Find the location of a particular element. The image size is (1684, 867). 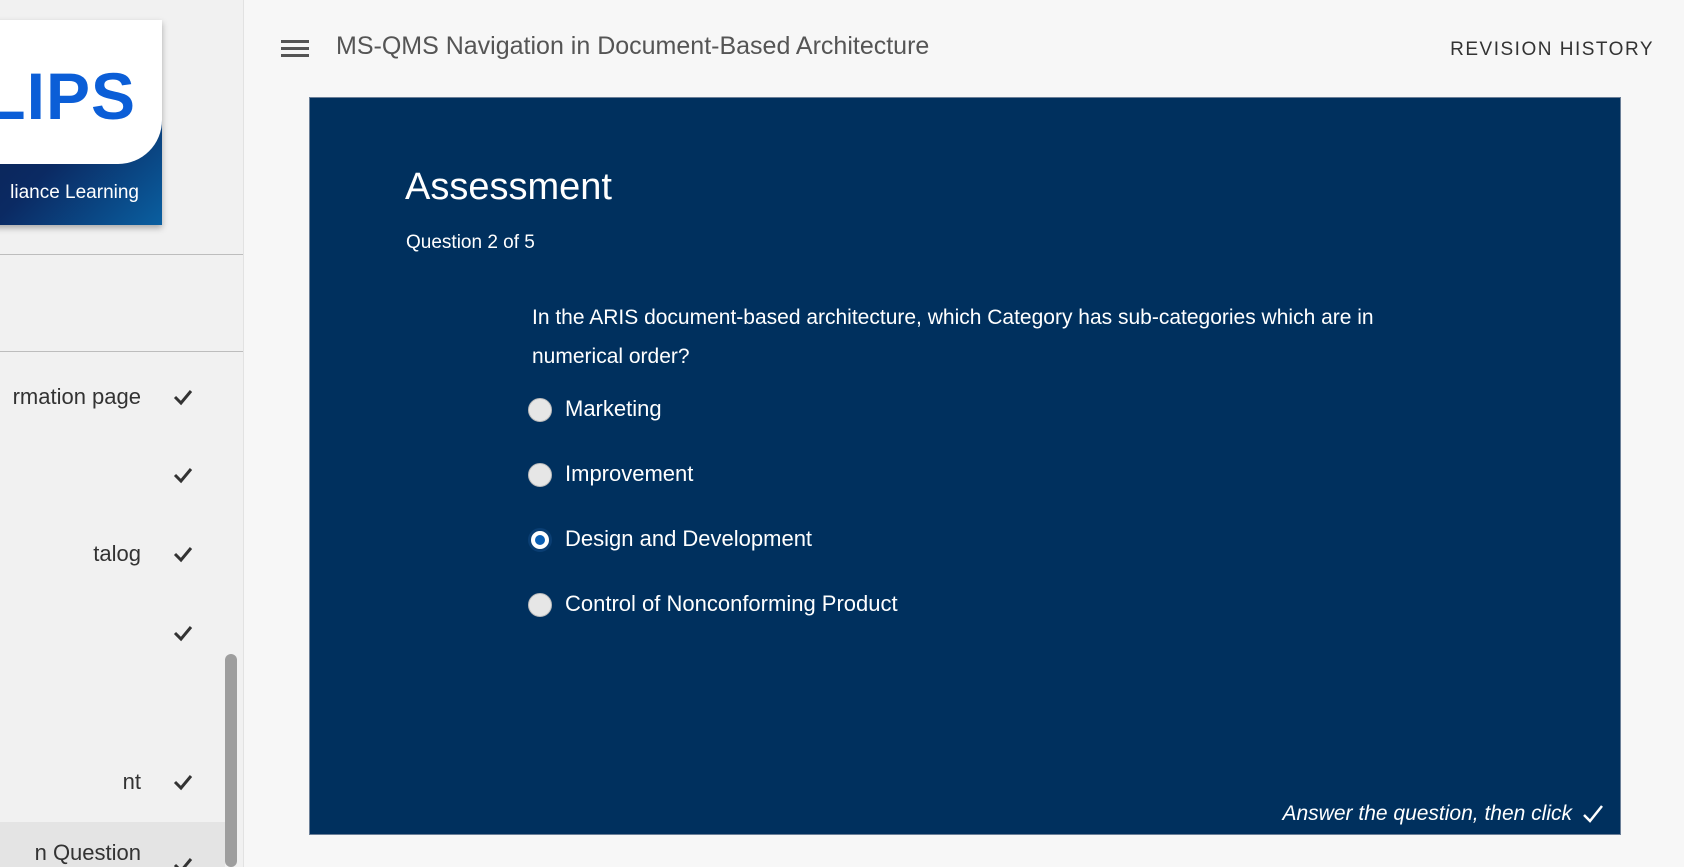

answer-option-label: Design and Development is located at coordinates (689, 538).